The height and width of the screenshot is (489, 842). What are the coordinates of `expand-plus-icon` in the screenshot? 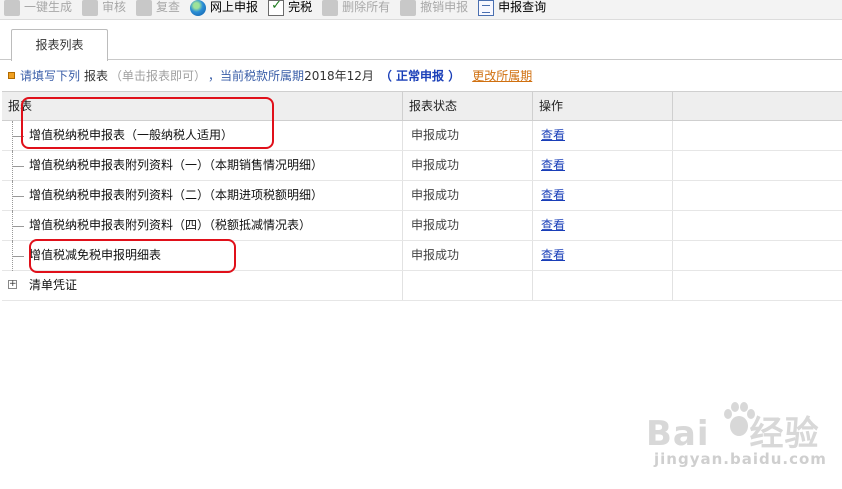 It's located at (12, 284).